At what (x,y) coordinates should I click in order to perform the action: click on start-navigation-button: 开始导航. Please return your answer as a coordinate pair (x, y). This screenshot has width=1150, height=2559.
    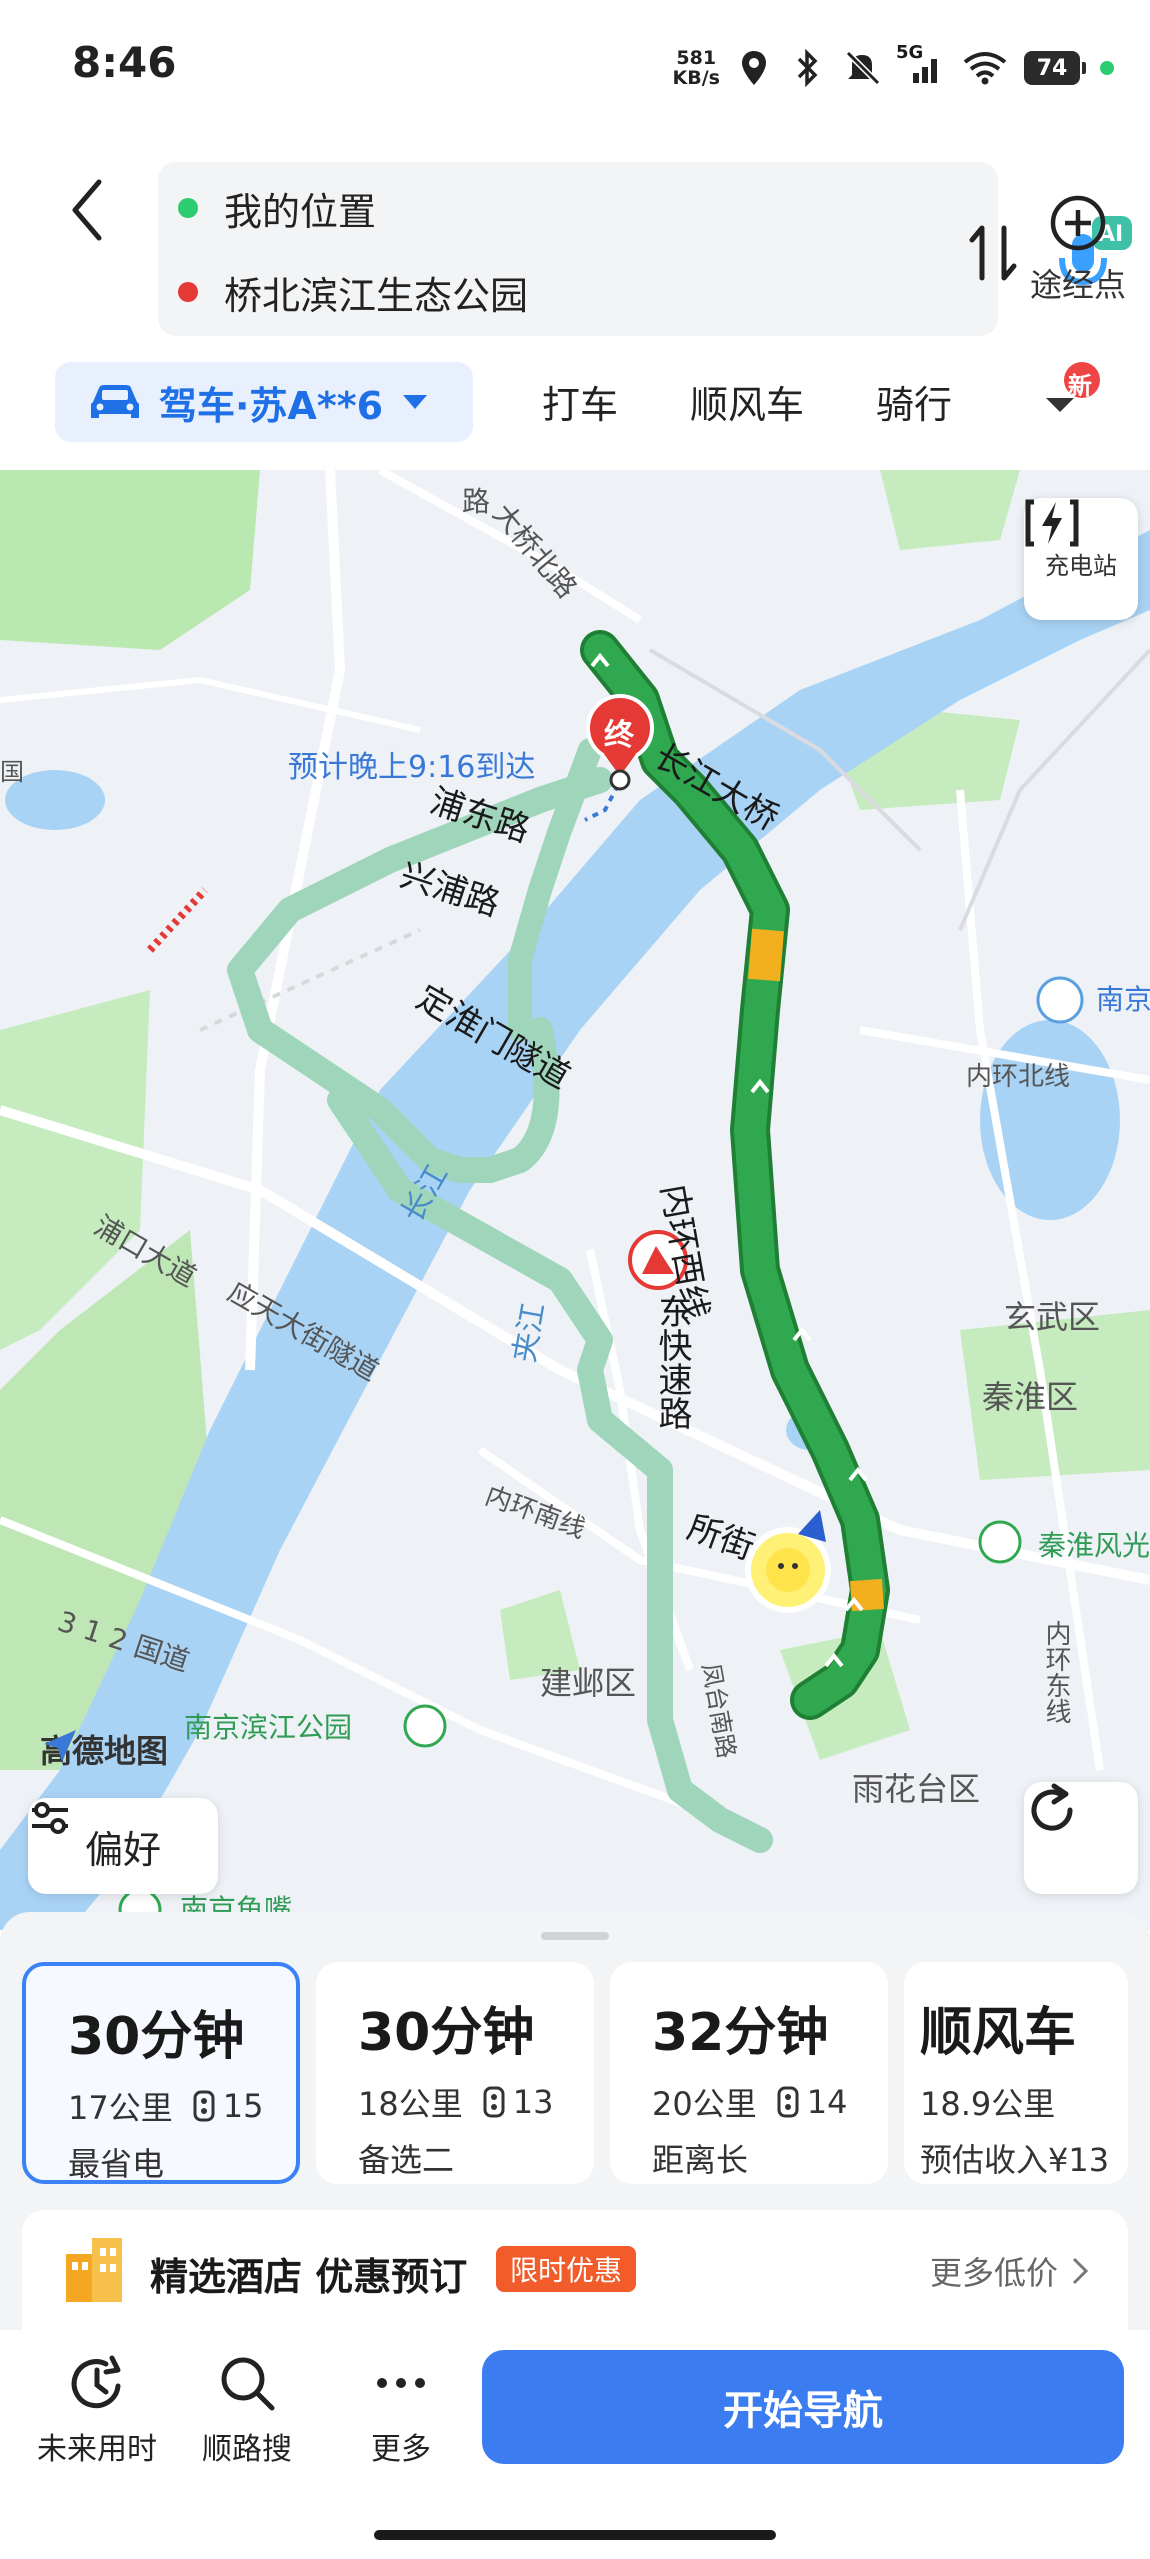
    Looking at the image, I should click on (803, 2407).